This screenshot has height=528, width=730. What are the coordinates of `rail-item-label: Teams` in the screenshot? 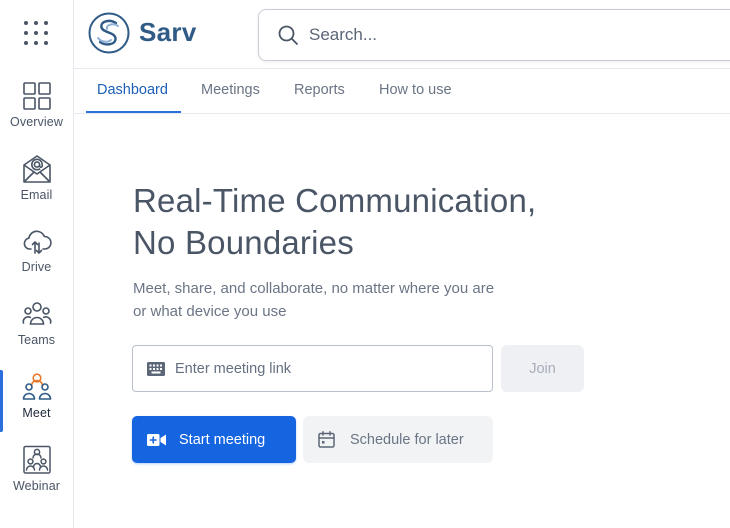 It's located at (36, 340).